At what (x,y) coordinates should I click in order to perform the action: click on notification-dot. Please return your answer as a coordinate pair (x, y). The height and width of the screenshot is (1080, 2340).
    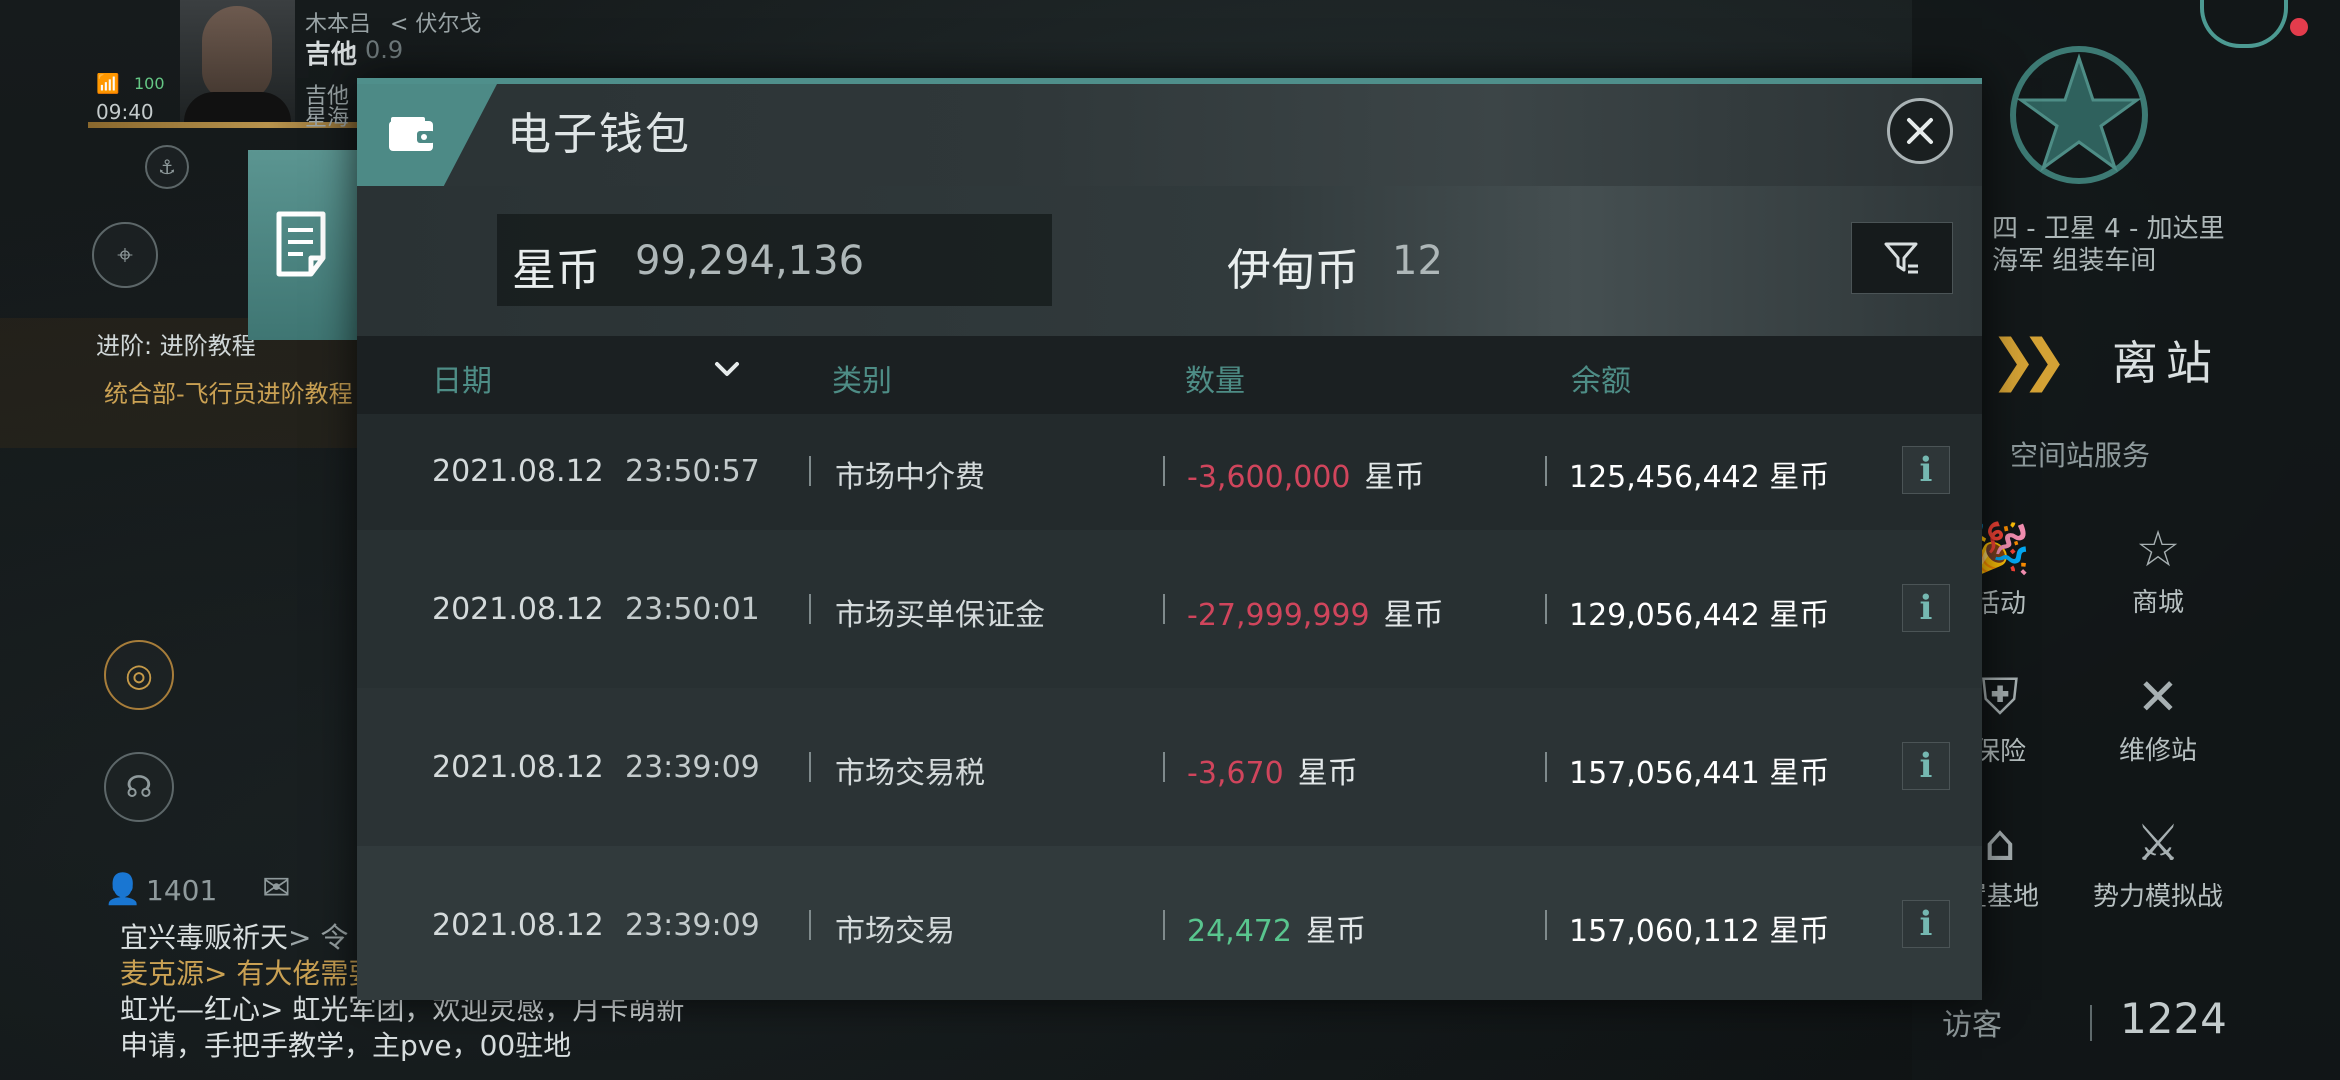
    Looking at the image, I should click on (2299, 27).